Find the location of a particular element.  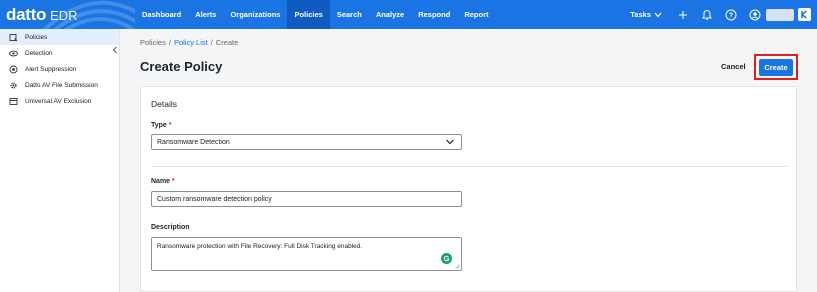

chevron-left-icon is located at coordinates (114, 50).